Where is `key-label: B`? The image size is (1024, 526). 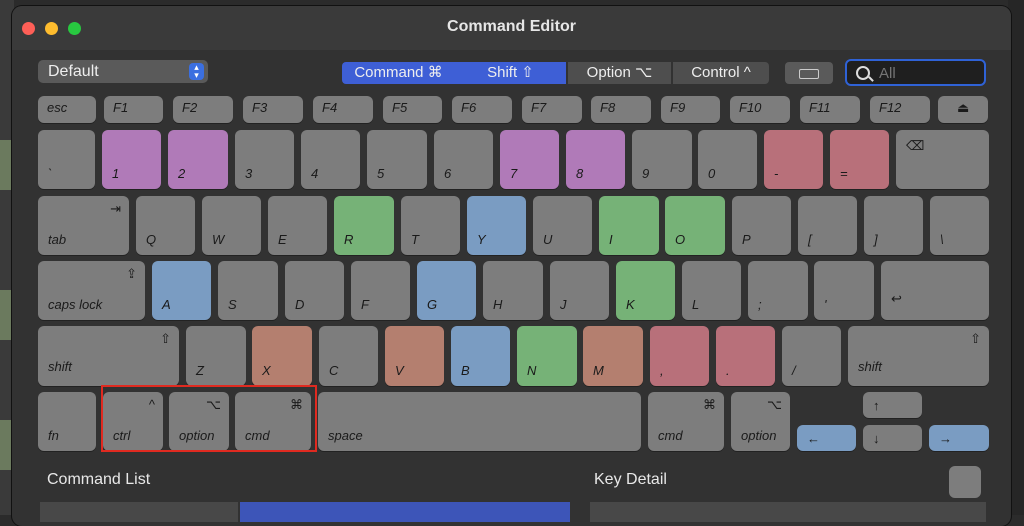
key-label: B is located at coordinates (465, 370).